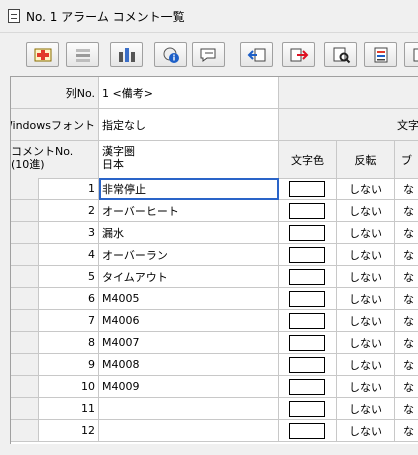 The width and height of the screenshot is (418, 455). Describe the element at coordinates (69, 431) in the screenshot. I see `row-number: 12` at that location.